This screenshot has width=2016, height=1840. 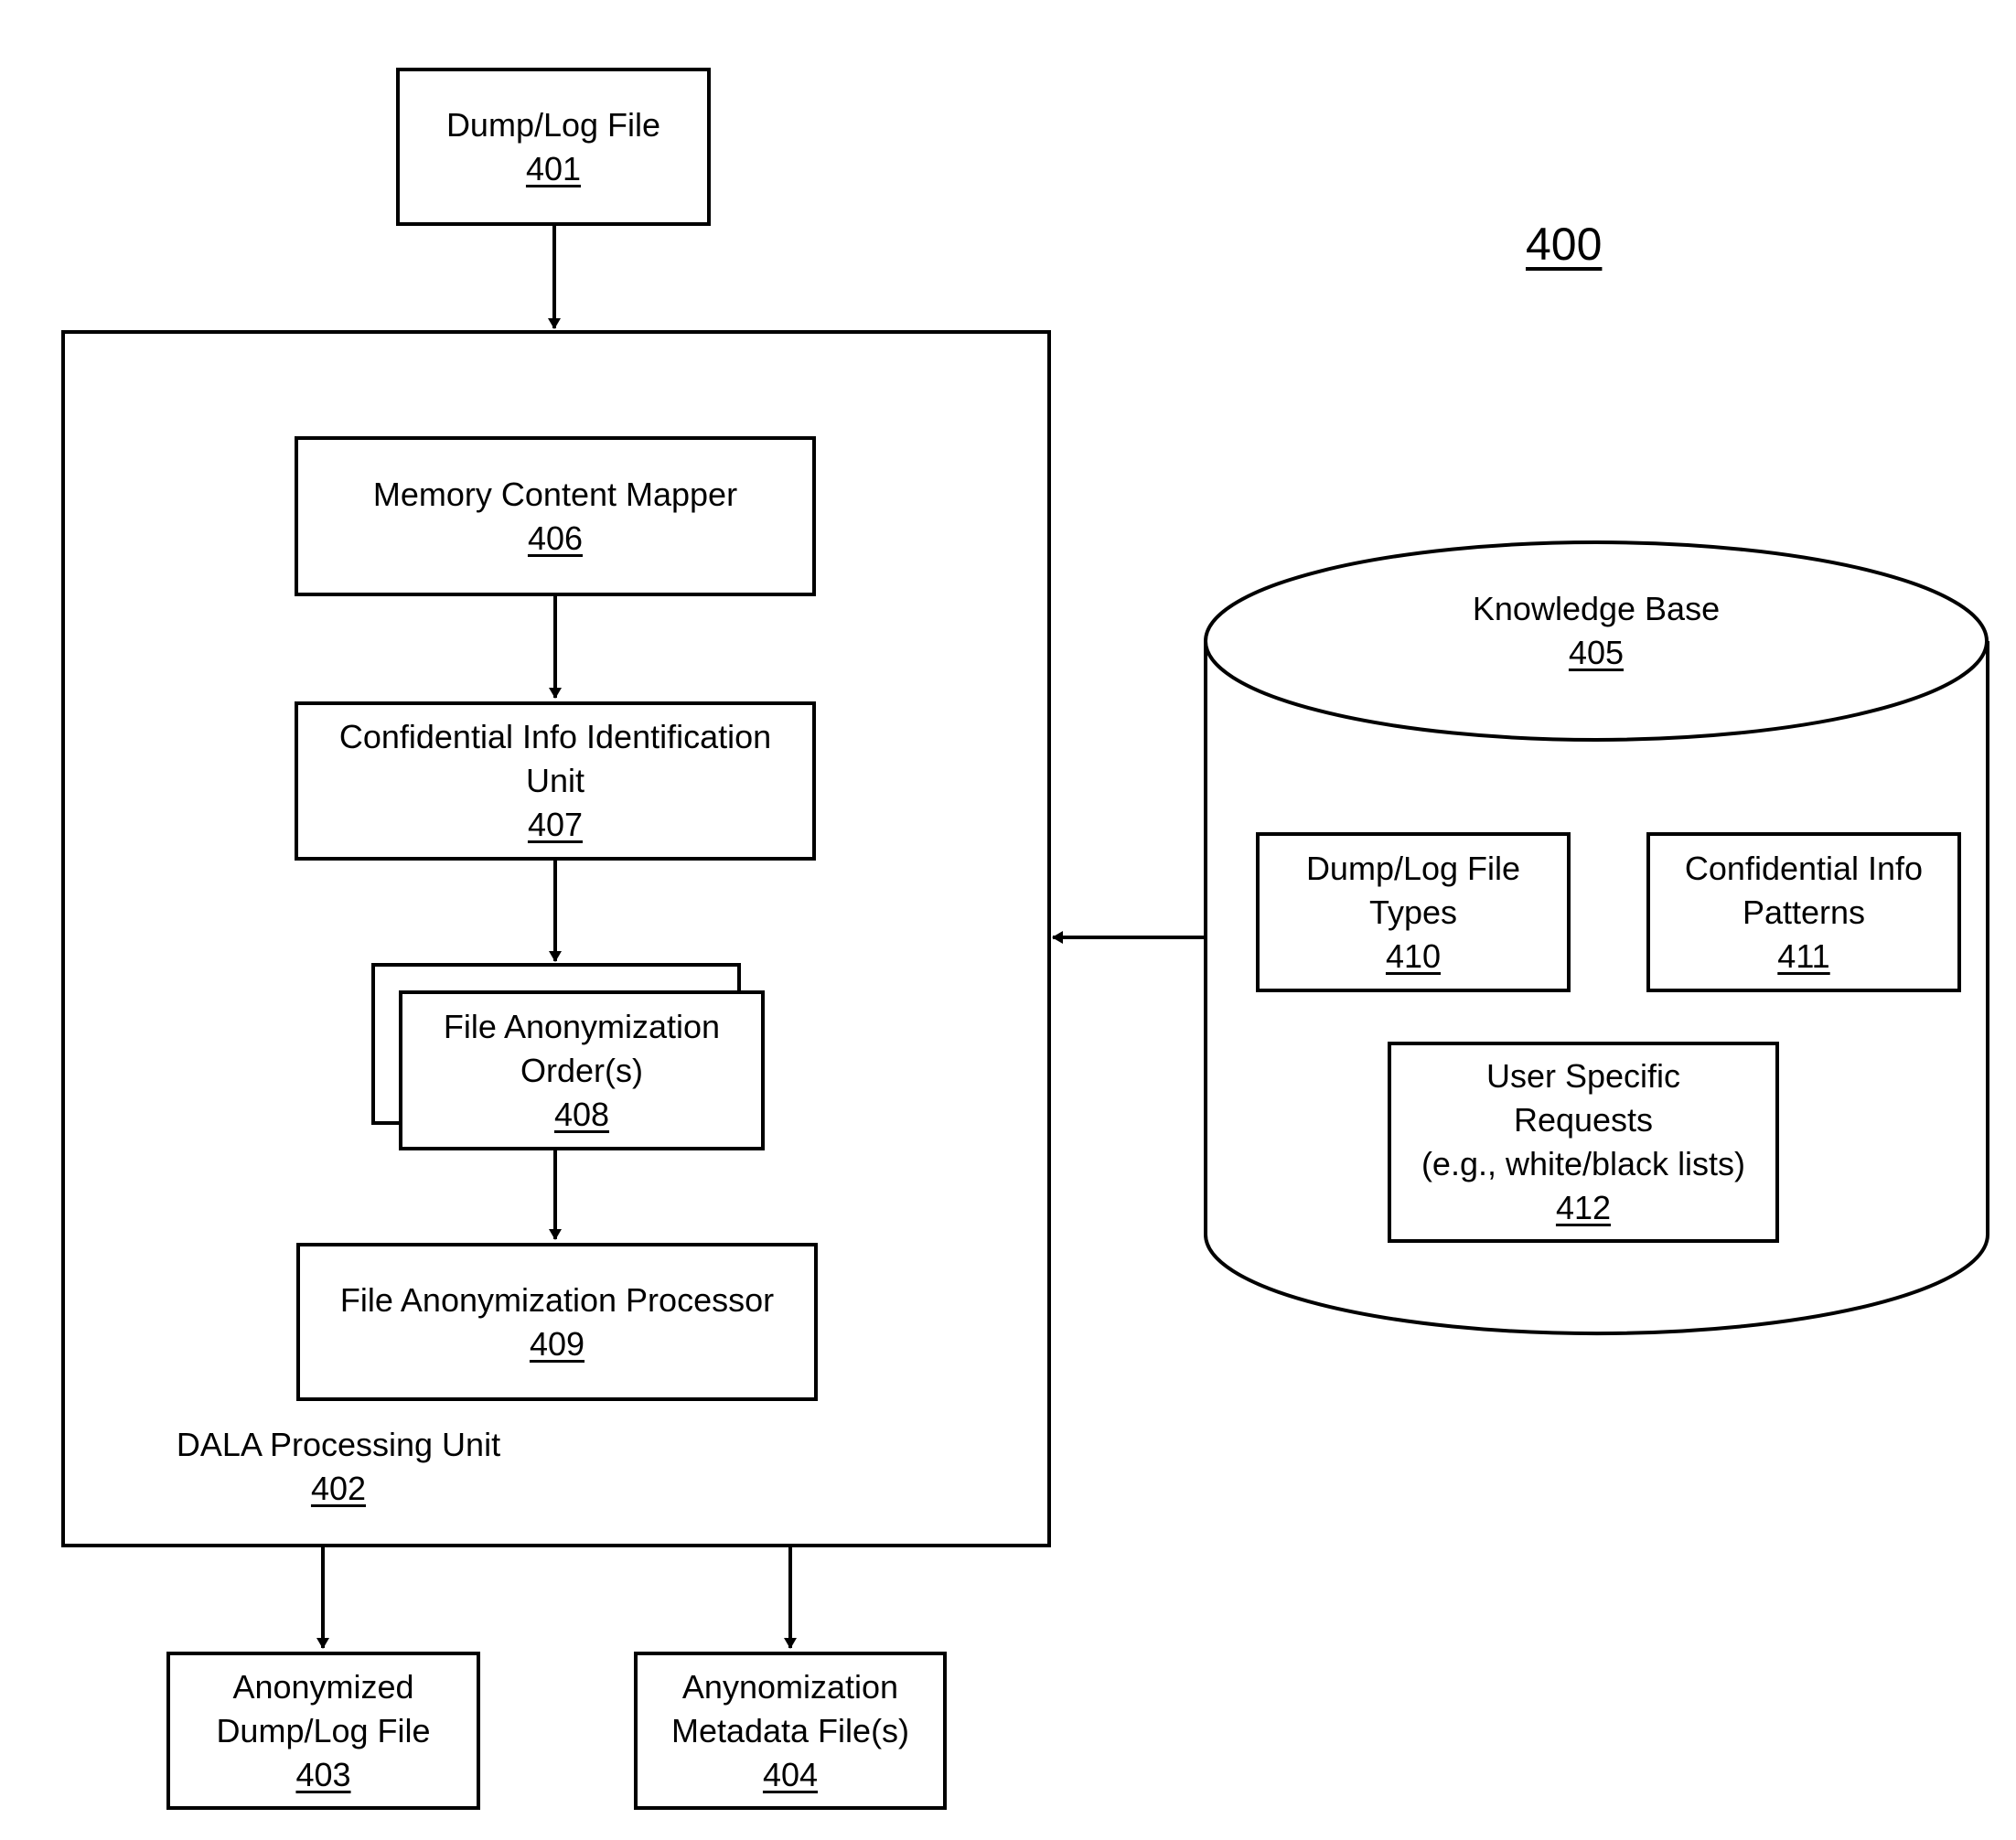 What do you see at coordinates (555, 824) in the screenshot?
I see `node-number: 407` at bounding box center [555, 824].